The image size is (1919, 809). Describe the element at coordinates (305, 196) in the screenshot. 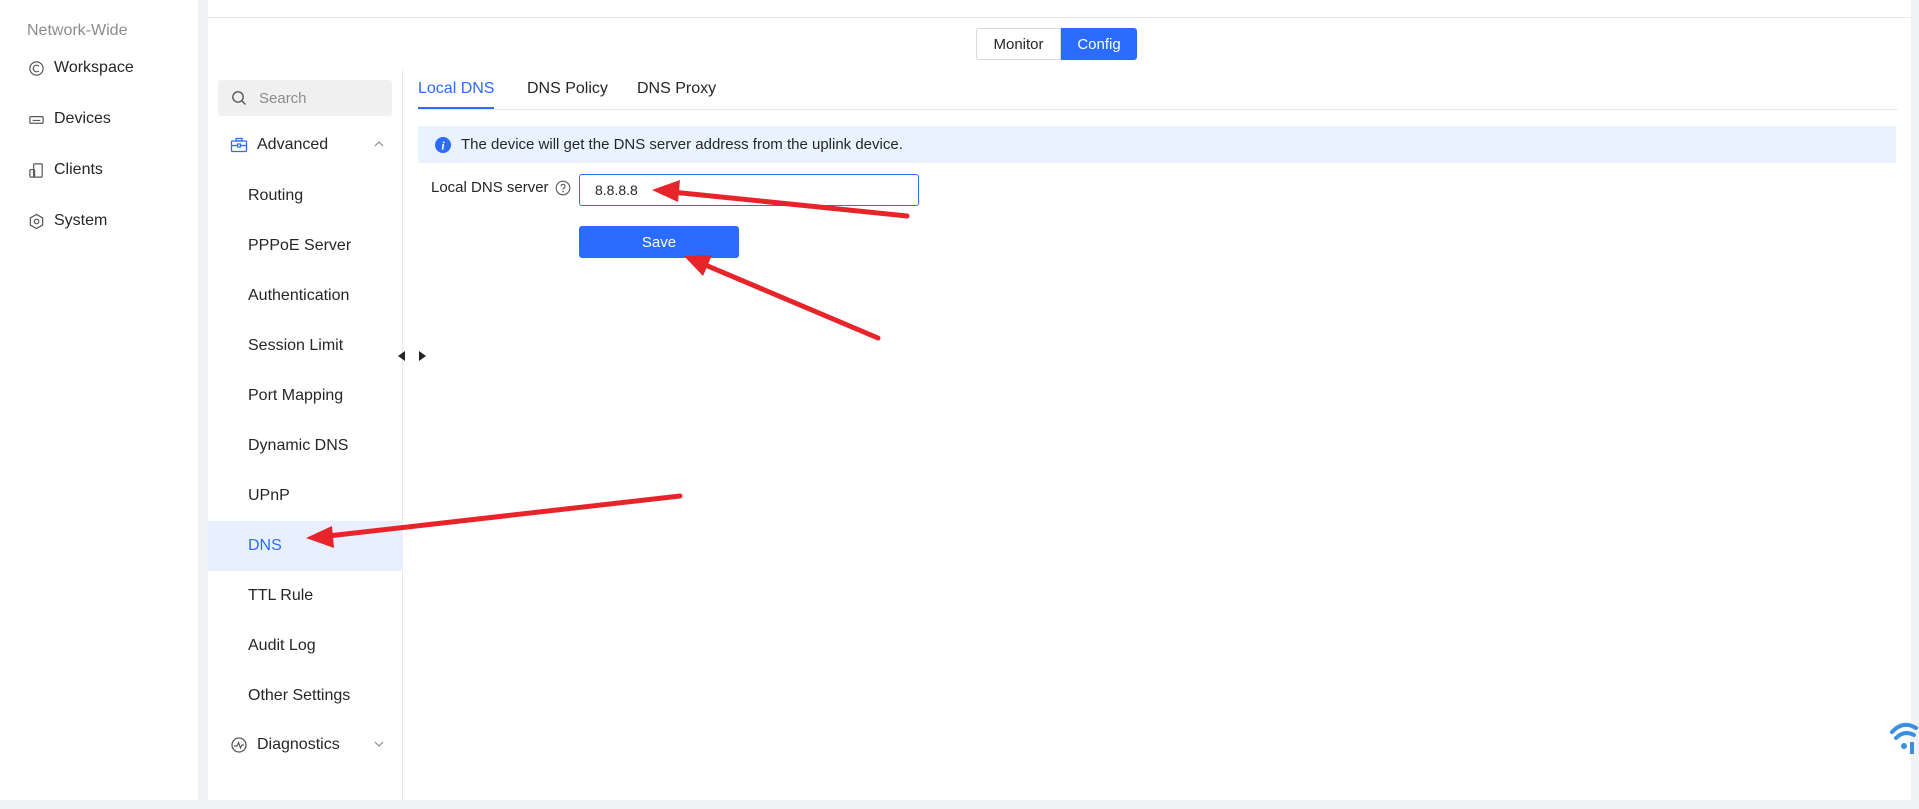

I see `sidebar-item-routing: Routing` at that location.